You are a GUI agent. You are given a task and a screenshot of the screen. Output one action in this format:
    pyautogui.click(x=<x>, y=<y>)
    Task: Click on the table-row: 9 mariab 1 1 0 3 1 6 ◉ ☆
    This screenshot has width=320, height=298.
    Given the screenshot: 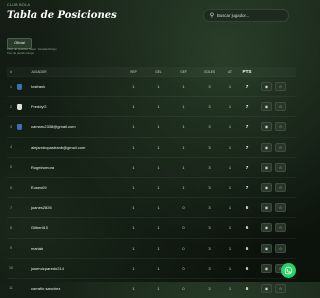 What is the action you would take?
    pyautogui.click(x=151, y=247)
    